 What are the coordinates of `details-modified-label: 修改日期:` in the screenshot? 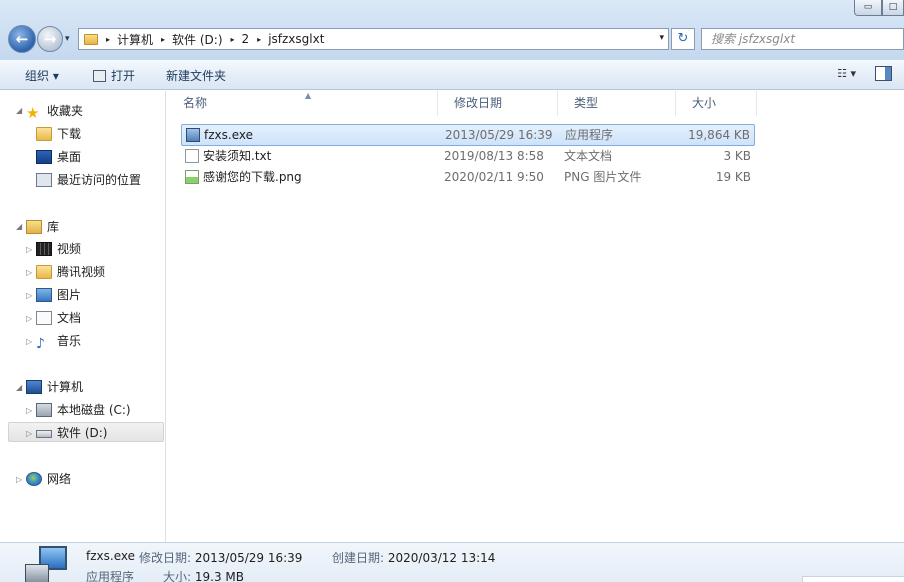 It's located at (165, 558).